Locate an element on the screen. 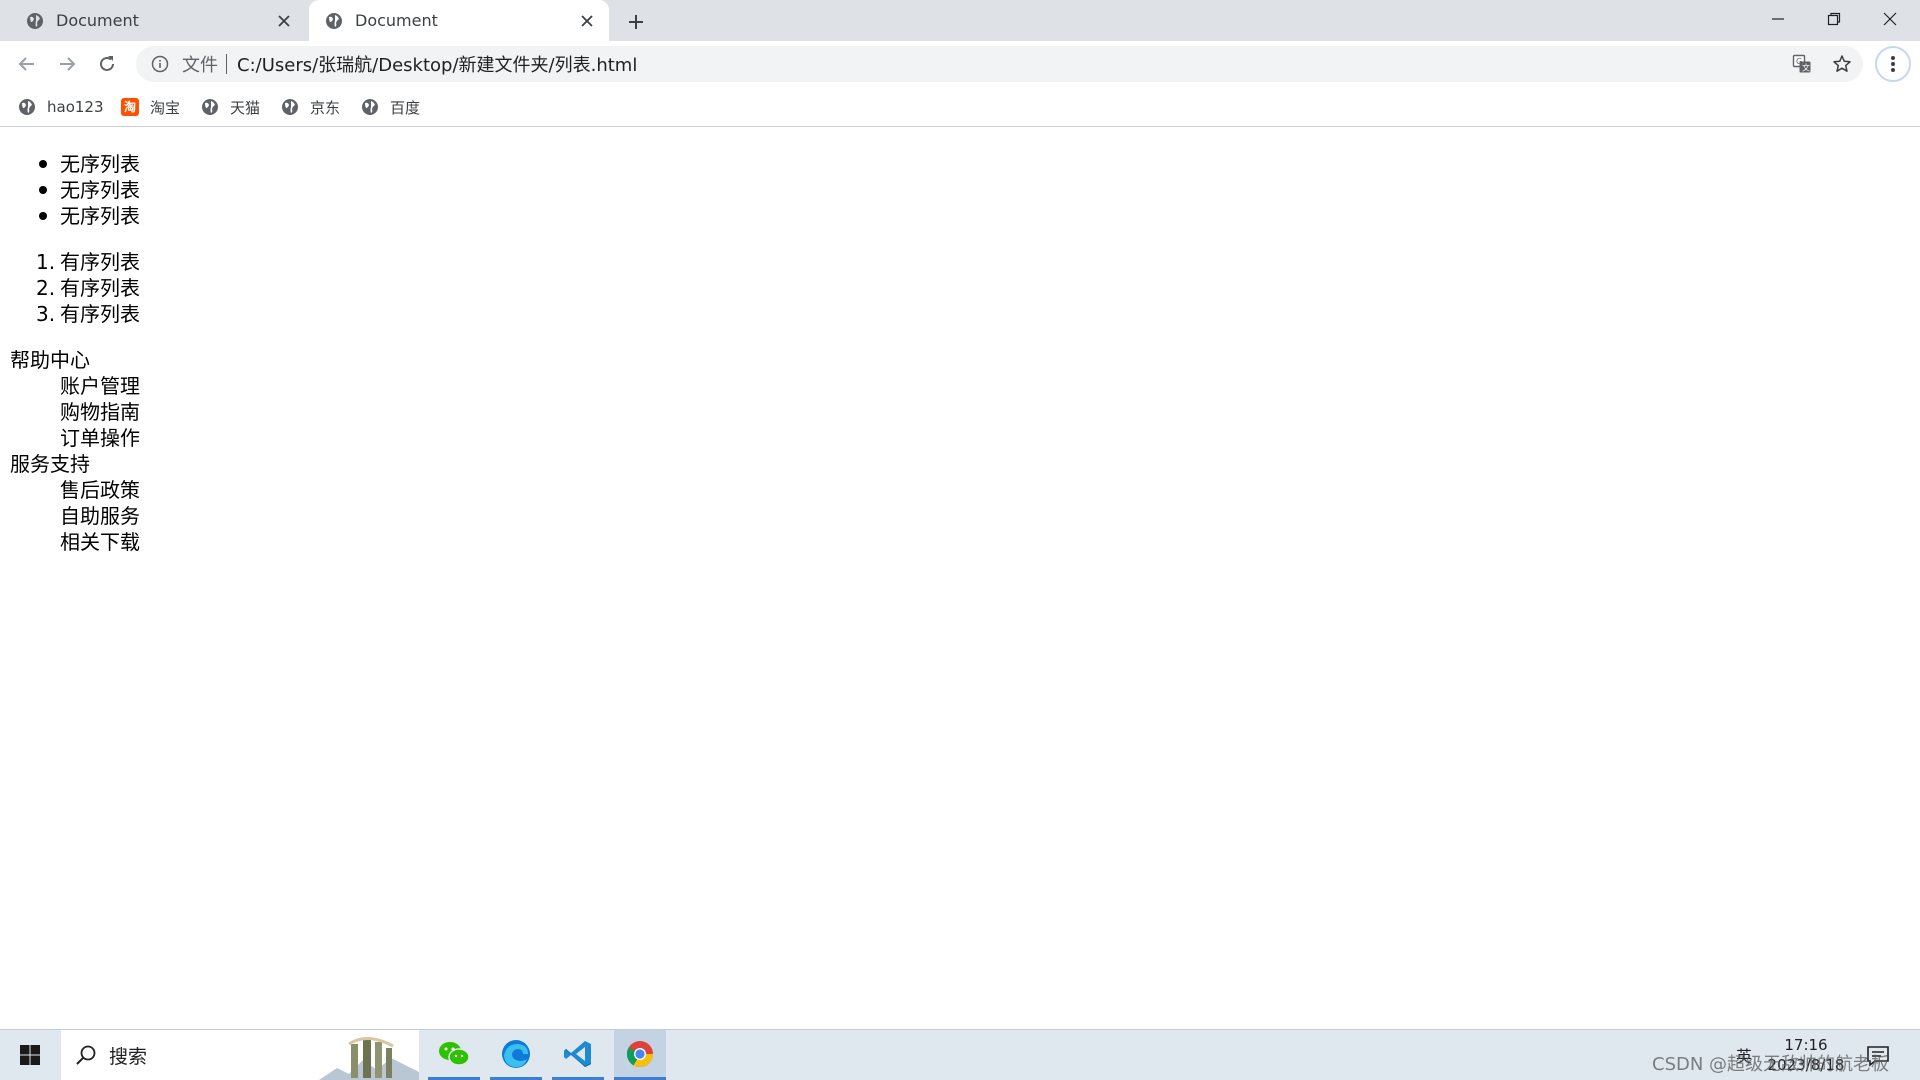 Image resolution: width=1920 pixels, height=1080 pixels. translate-button: G文 is located at coordinates (1802, 64).